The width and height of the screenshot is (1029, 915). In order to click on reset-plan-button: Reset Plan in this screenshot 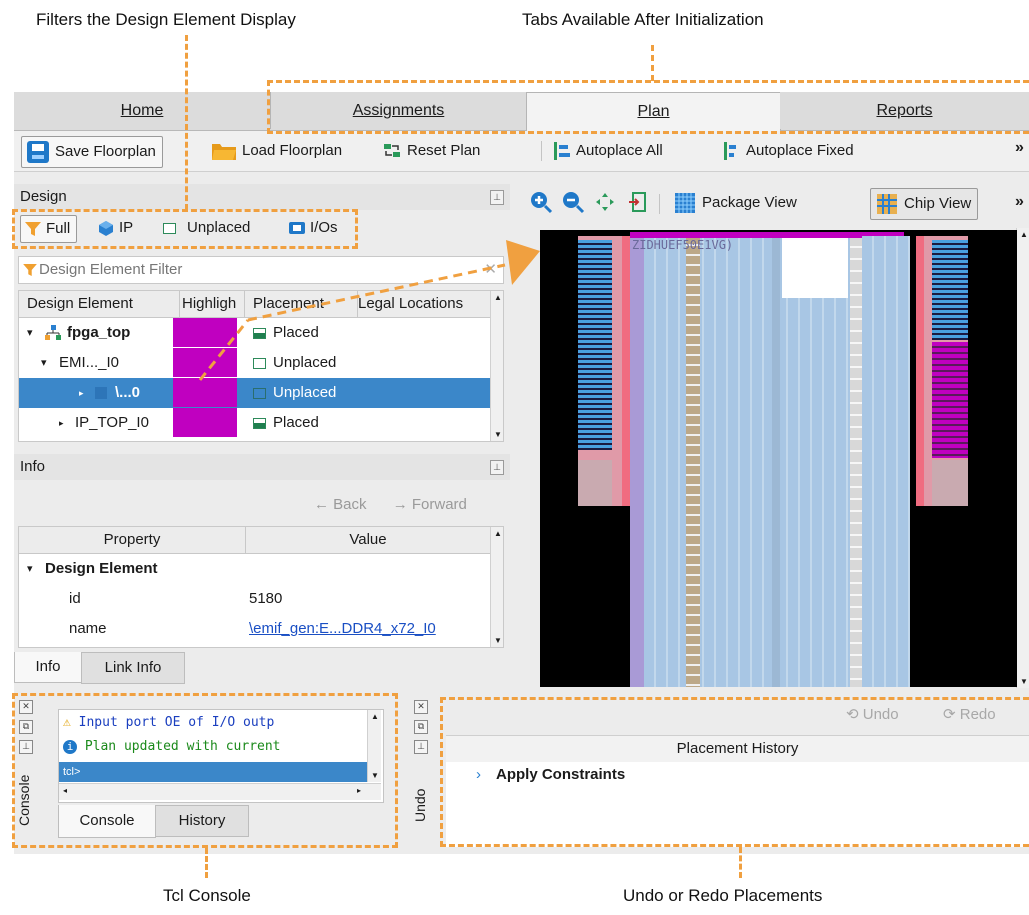, I will do `click(432, 151)`.